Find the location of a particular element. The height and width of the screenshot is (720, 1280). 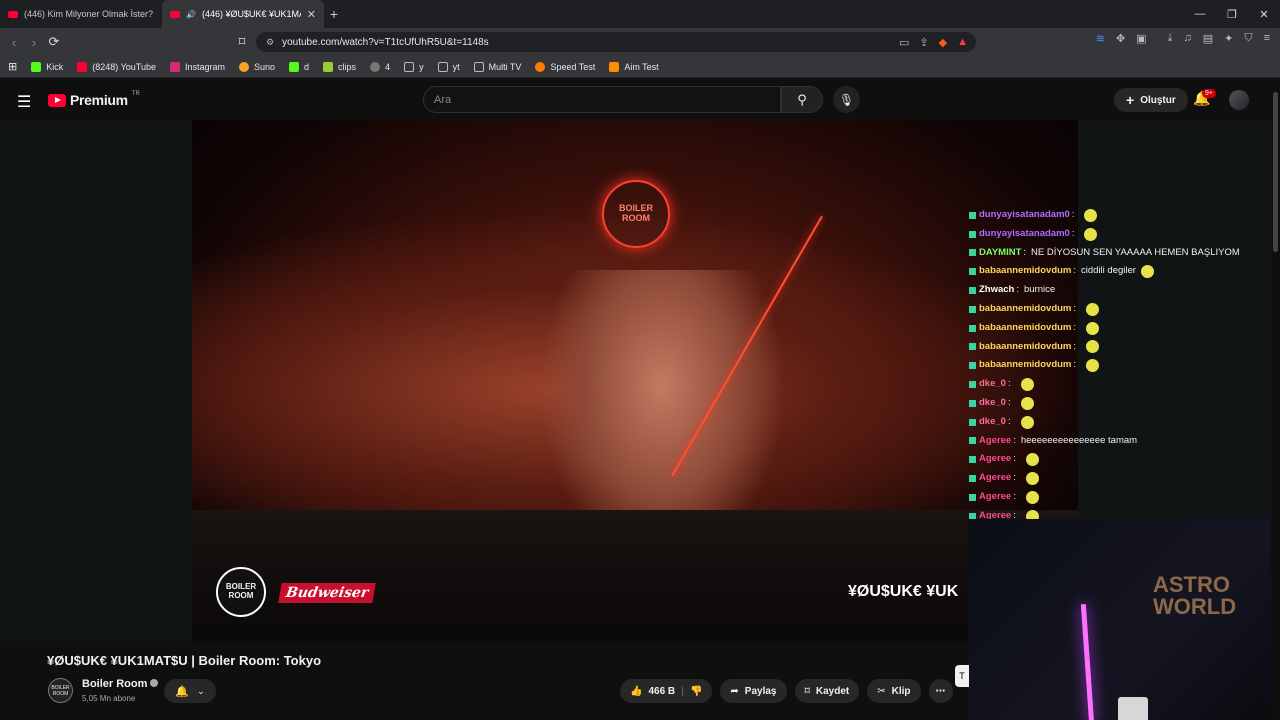

brave-shield-icon: ◆ is located at coordinates (943, 42).